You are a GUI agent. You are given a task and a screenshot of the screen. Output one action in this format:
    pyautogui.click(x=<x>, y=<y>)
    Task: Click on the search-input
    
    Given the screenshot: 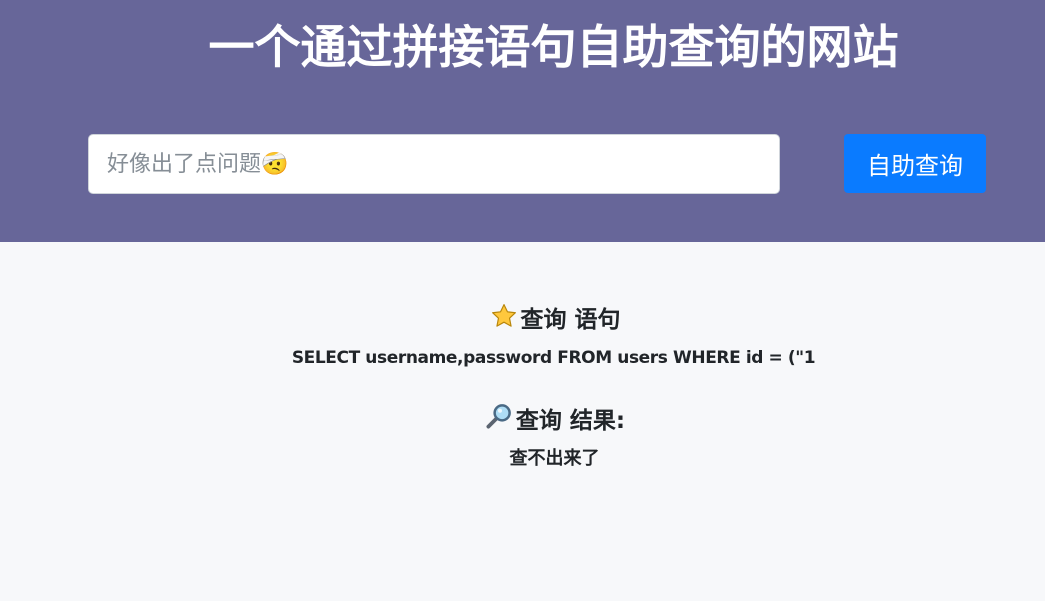 What is the action you would take?
    pyautogui.click(x=434, y=164)
    